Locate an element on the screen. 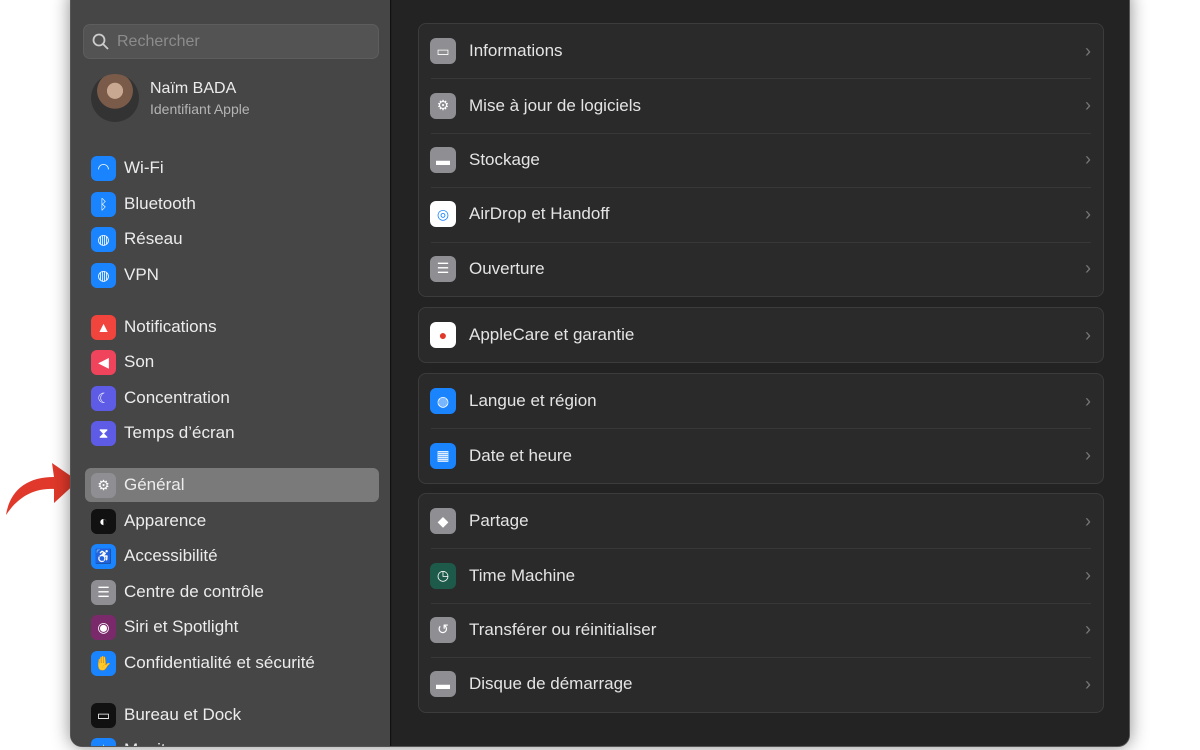 The width and height of the screenshot is (1200, 750). moon-icon: ☾ is located at coordinates (103, 398).